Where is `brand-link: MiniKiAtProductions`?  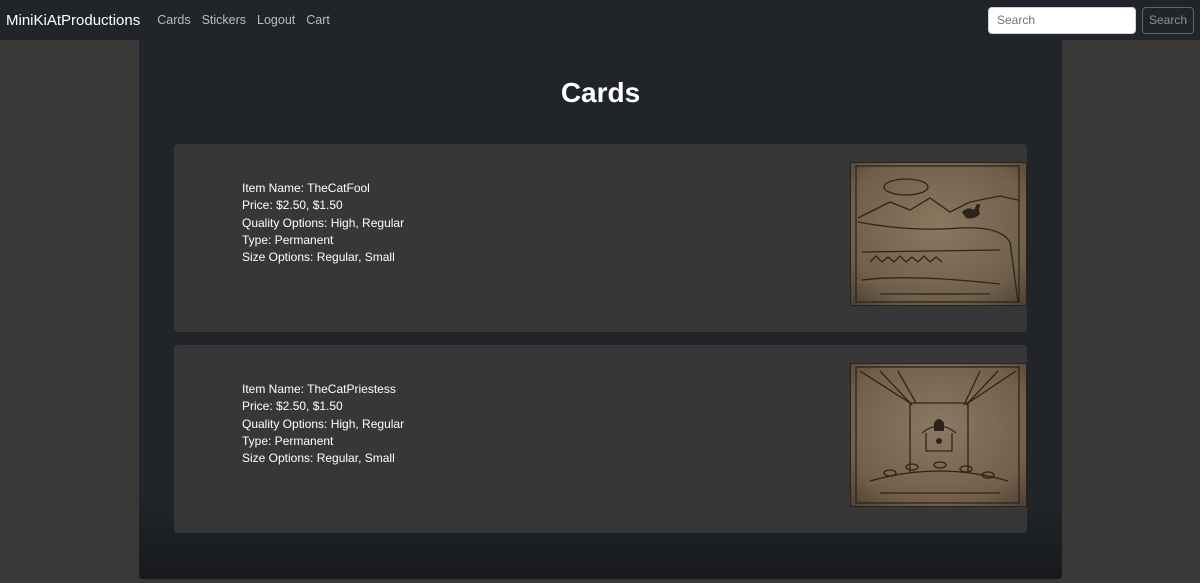
brand-link: MiniKiAtProductions is located at coordinates (73, 20).